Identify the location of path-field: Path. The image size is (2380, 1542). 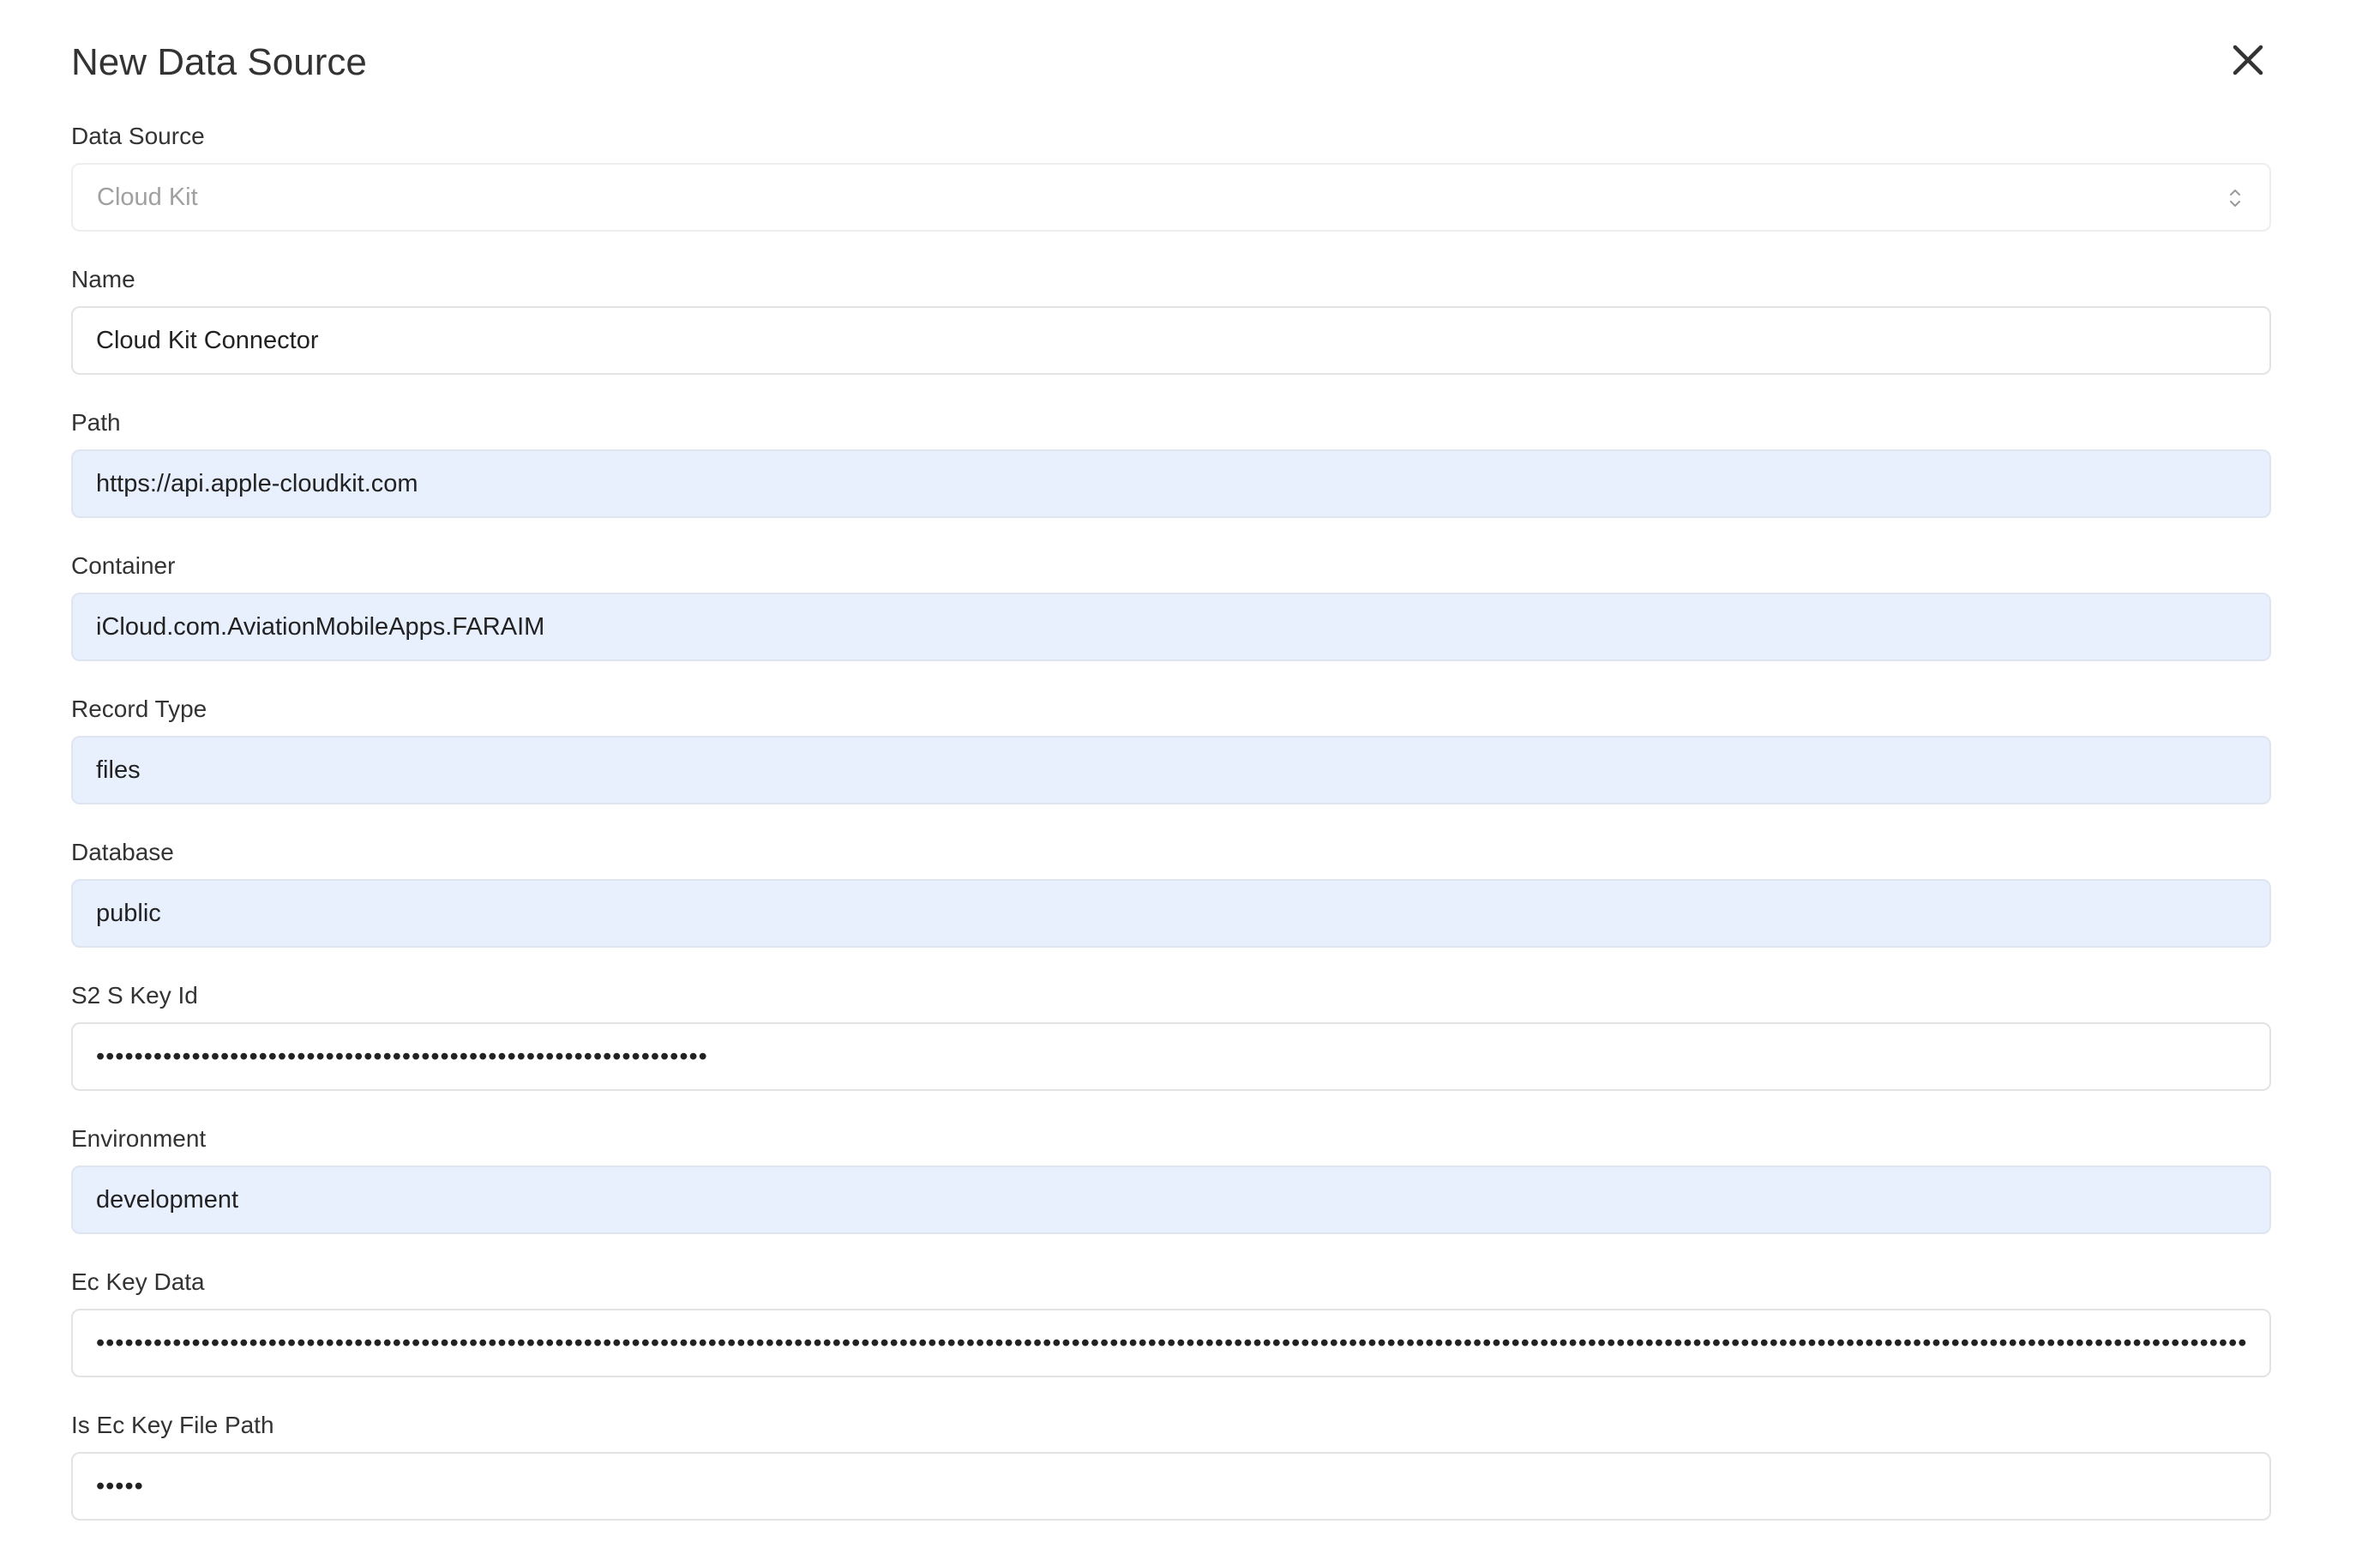
(1171, 464).